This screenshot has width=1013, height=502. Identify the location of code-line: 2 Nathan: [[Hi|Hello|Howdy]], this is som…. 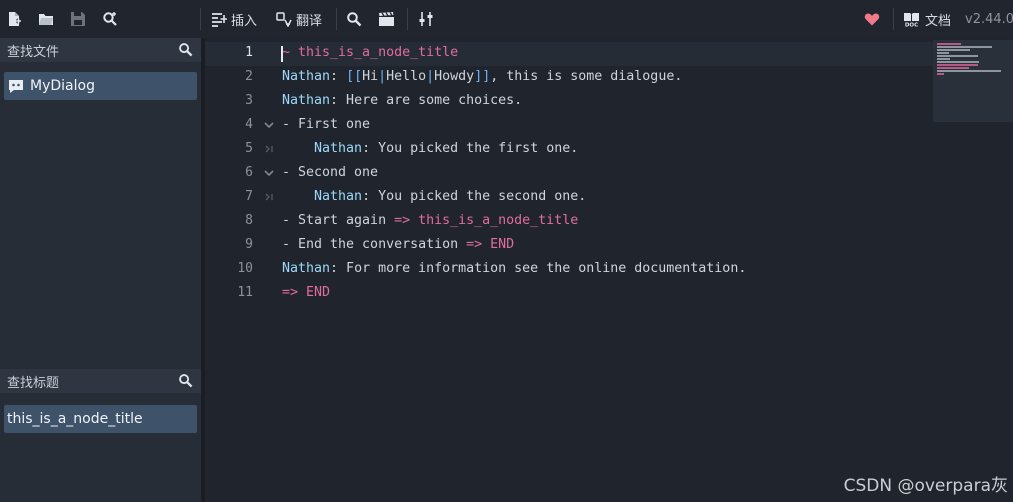
(609, 78).